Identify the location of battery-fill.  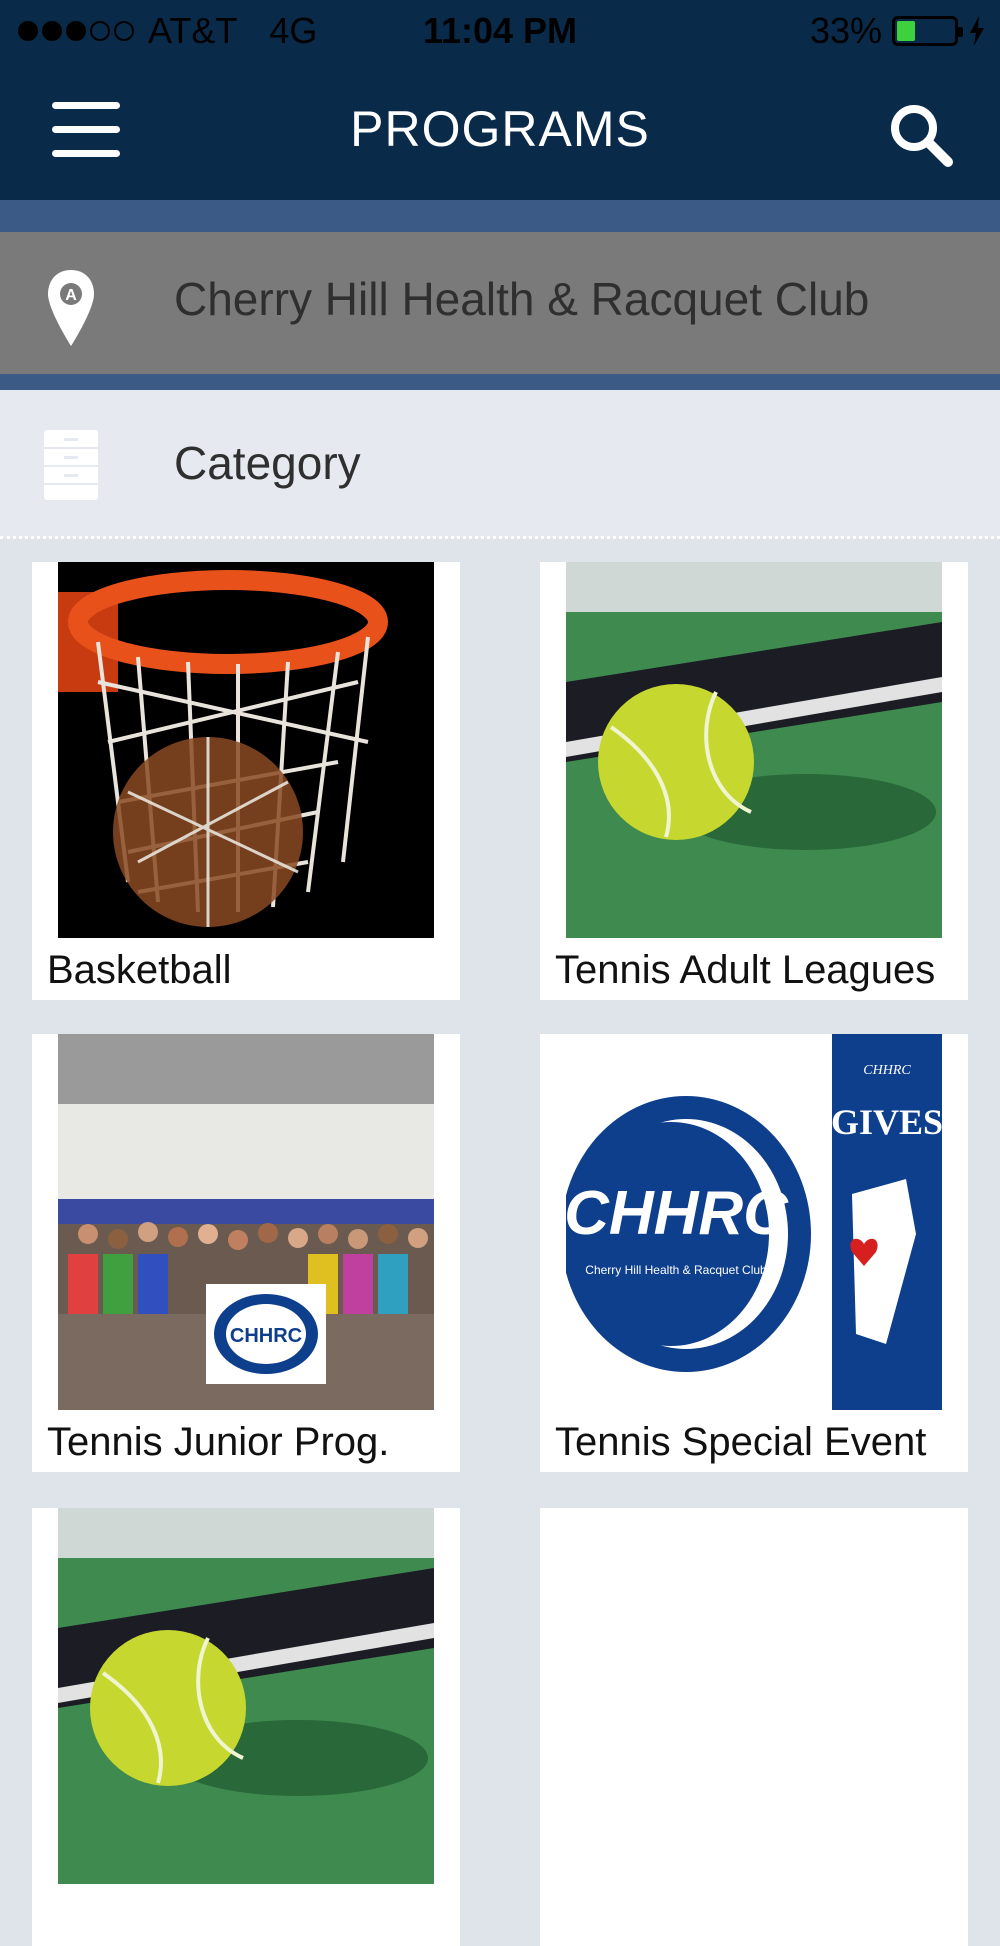
(906, 31).